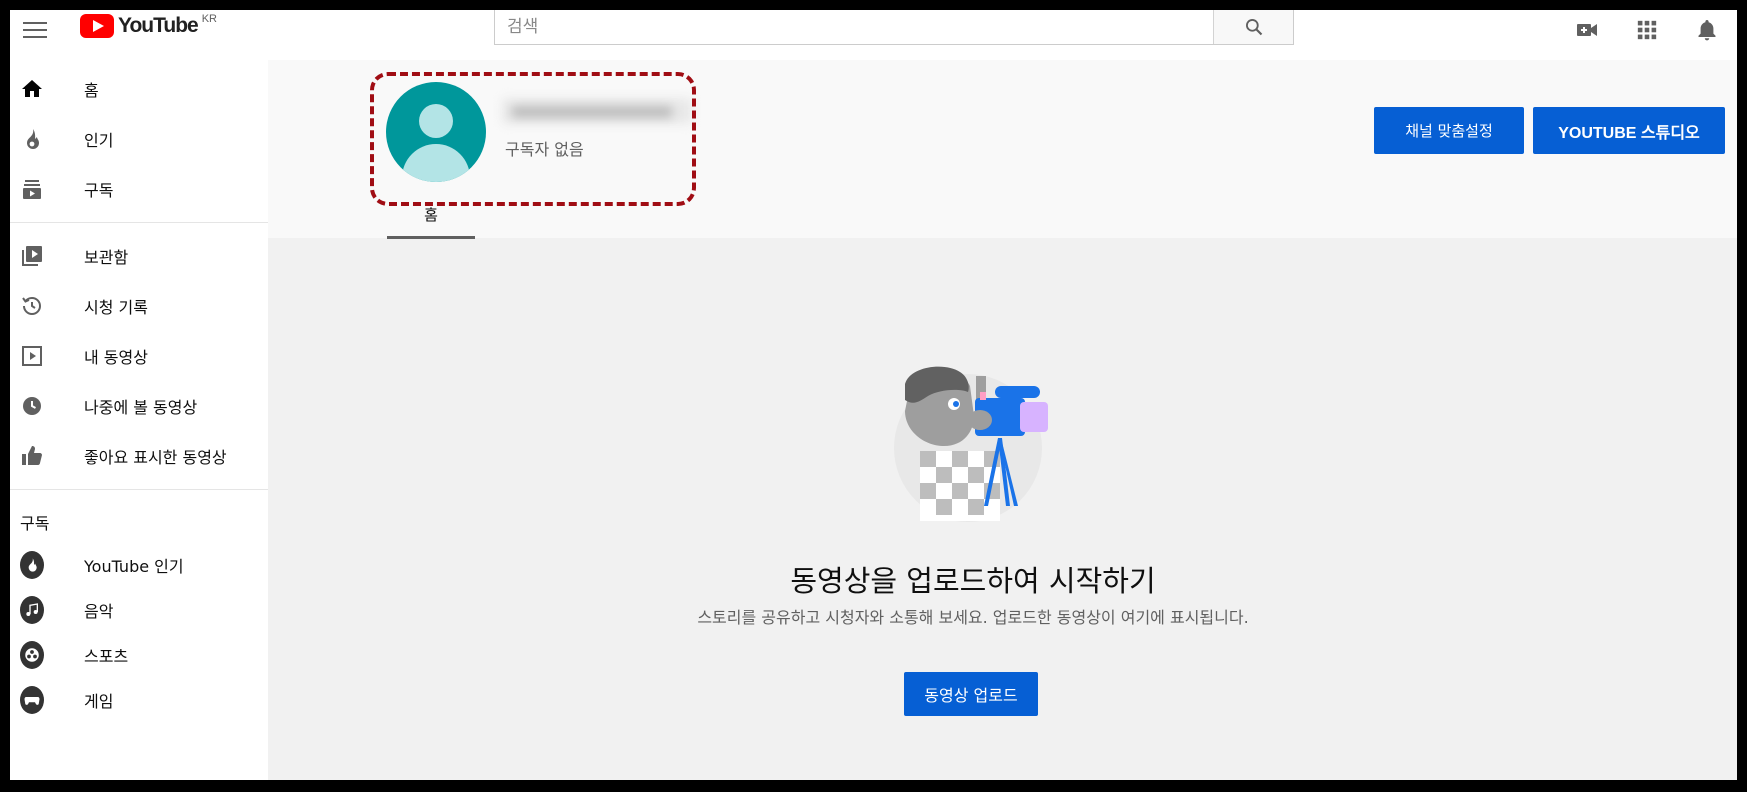 Image resolution: width=1747 pixels, height=792 pixels. I want to click on apps-button, so click(1647, 30).